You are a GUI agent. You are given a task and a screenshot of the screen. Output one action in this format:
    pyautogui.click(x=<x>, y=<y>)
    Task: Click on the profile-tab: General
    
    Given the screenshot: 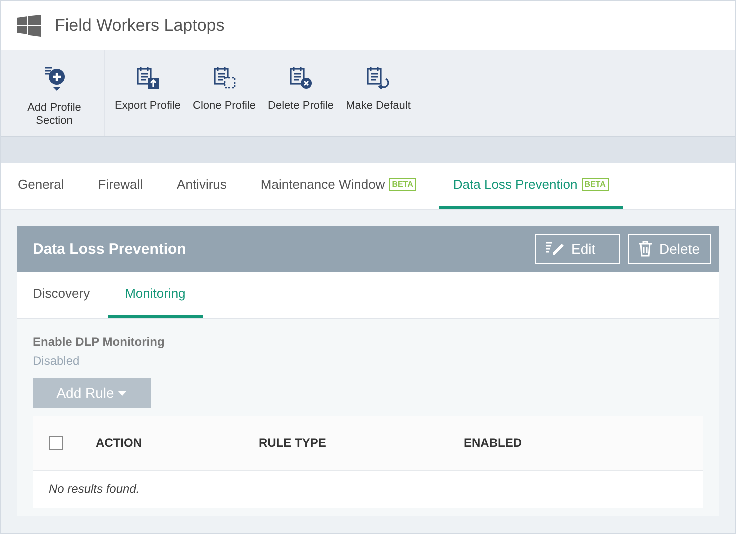 What is the action you would take?
    pyautogui.click(x=41, y=186)
    